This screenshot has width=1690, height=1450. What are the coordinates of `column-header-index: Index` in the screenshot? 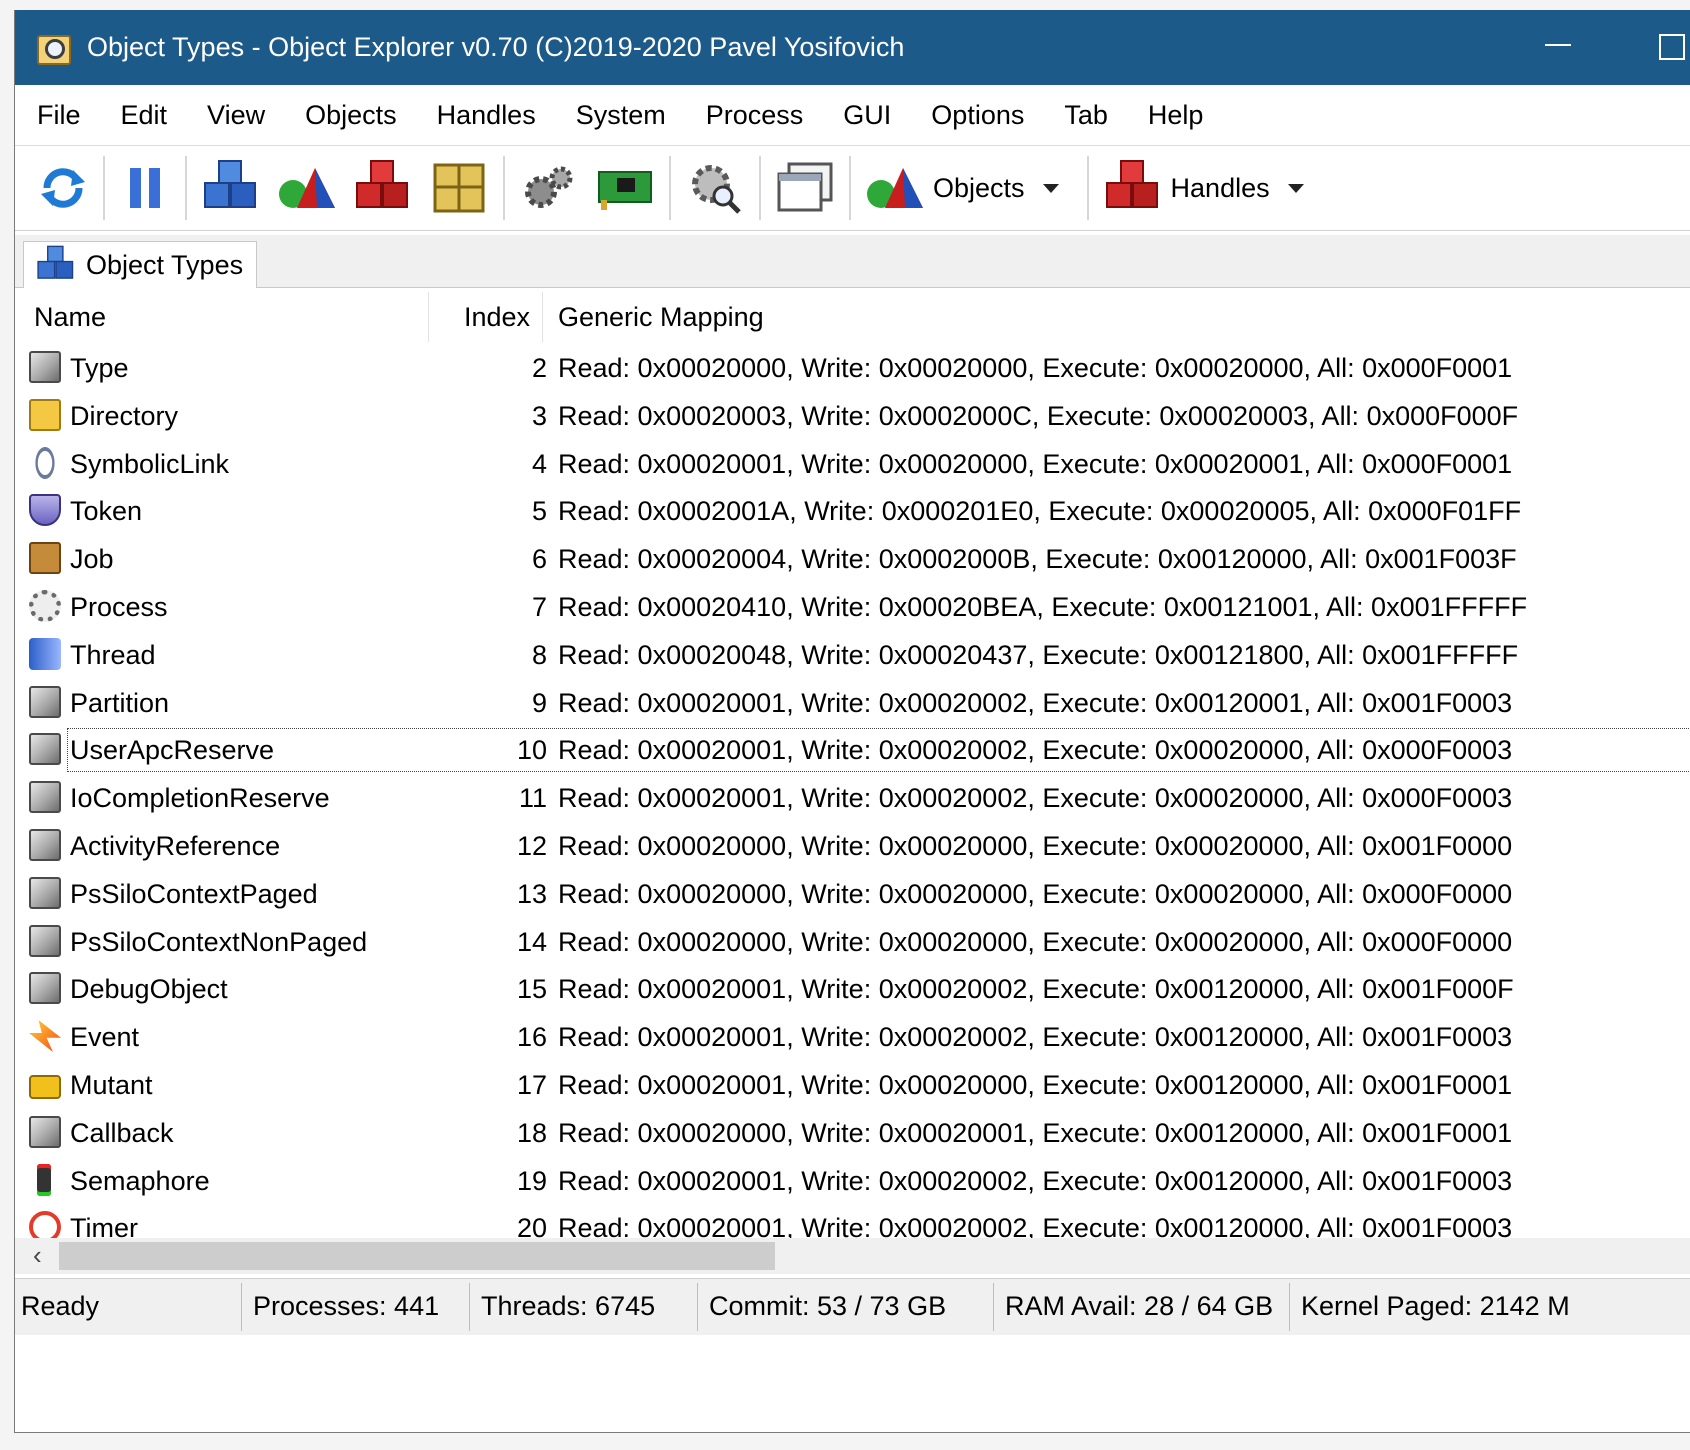 It's located at (497, 317).